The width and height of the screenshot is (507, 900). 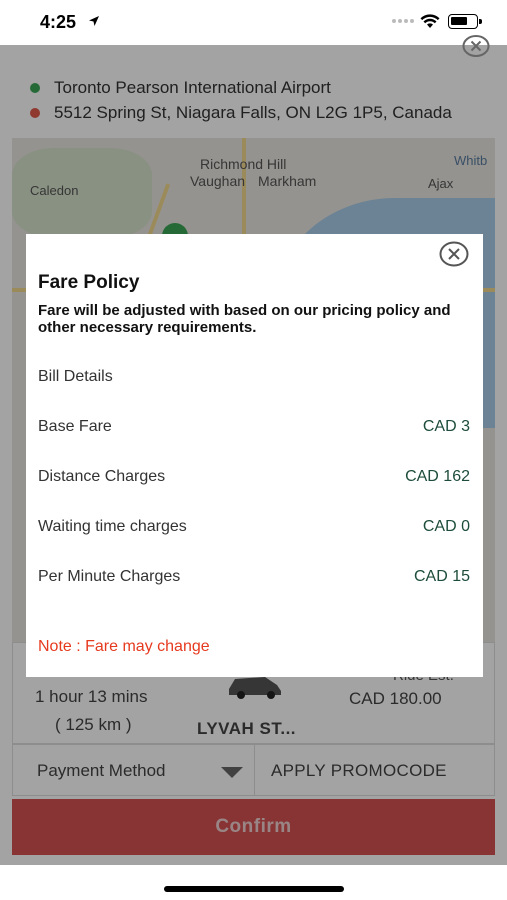 I want to click on bill-label: Base Fare, so click(x=75, y=426).